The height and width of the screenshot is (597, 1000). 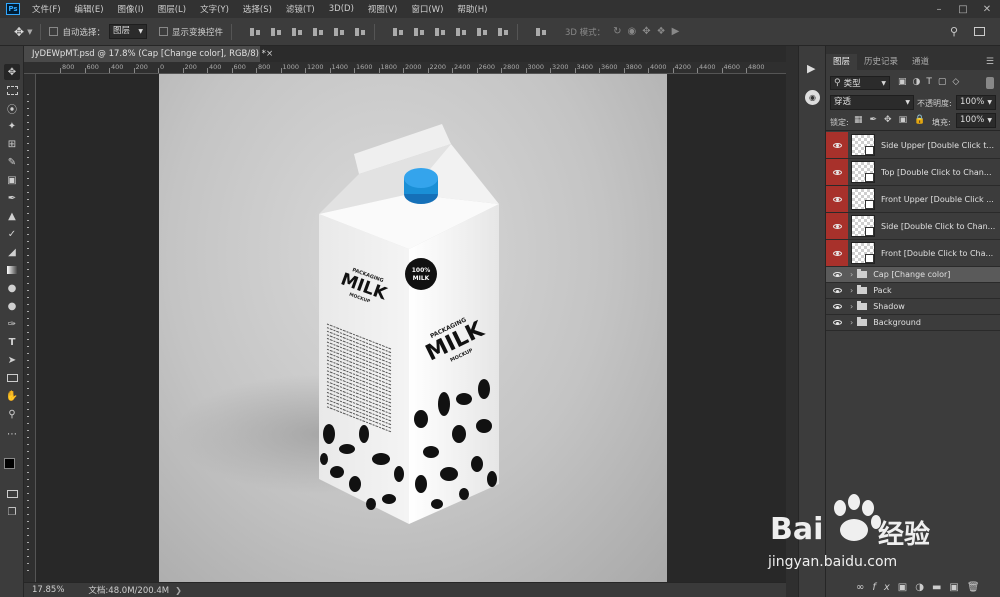 I want to click on align-hcenter-icon, so click(x=339, y=32).